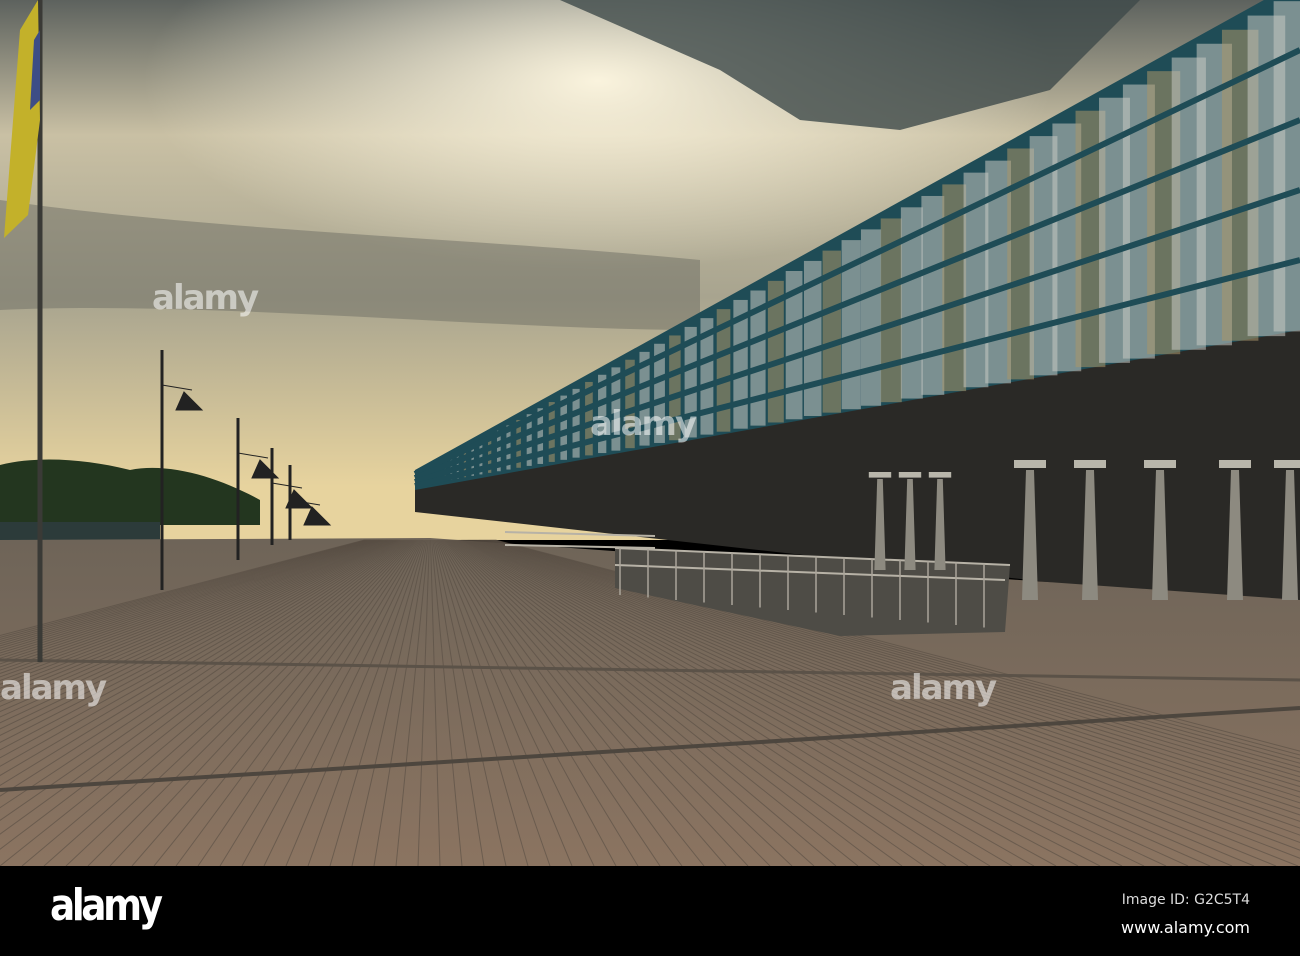  Describe the element at coordinates (1185, 927) in the screenshot. I see `website-link: www.alamy.com` at that location.